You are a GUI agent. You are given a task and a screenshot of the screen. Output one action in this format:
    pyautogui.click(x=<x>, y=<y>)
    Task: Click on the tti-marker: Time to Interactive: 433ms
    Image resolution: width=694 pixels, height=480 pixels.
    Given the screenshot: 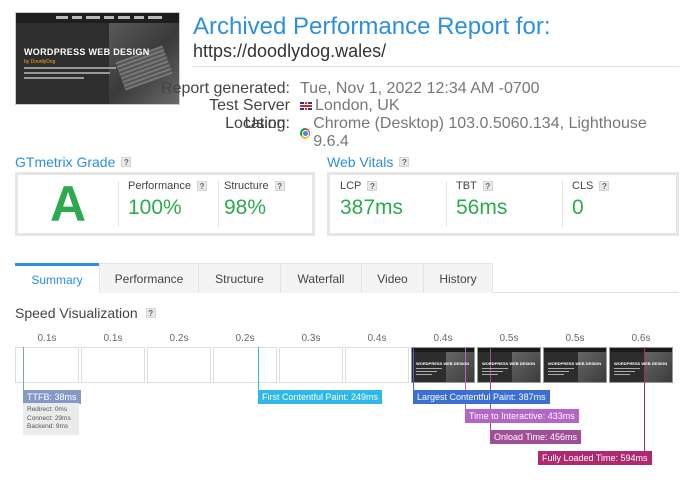 What is the action you would take?
    pyautogui.click(x=522, y=416)
    